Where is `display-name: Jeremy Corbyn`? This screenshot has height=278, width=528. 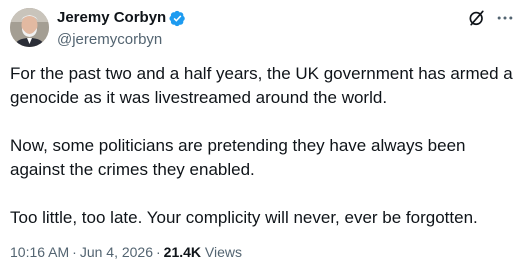
display-name: Jeremy Corbyn is located at coordinates (111, 18).